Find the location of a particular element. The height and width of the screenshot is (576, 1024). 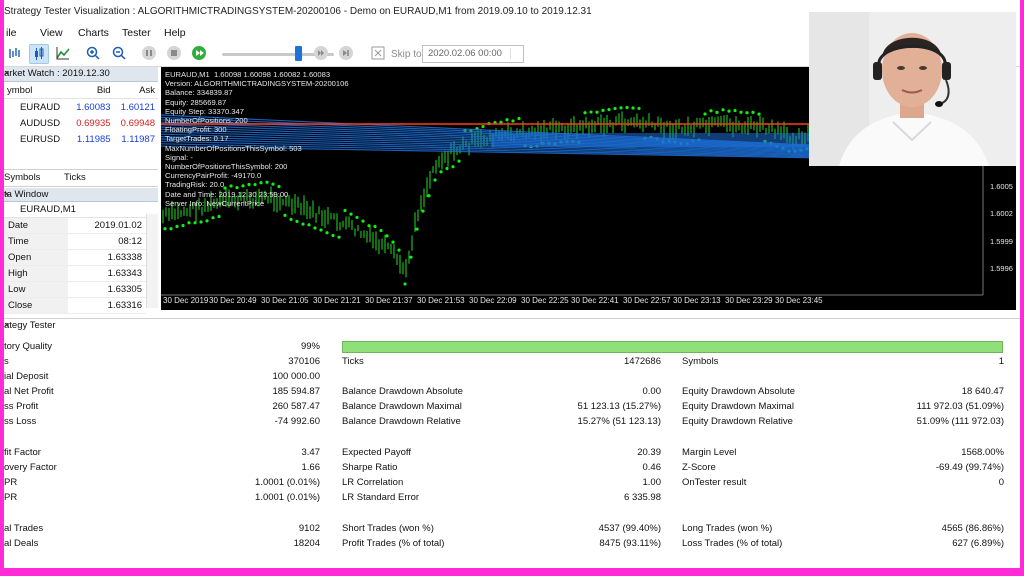

time-axis-label: 30 Dec 22:09 is located at coordinates (493, 300).